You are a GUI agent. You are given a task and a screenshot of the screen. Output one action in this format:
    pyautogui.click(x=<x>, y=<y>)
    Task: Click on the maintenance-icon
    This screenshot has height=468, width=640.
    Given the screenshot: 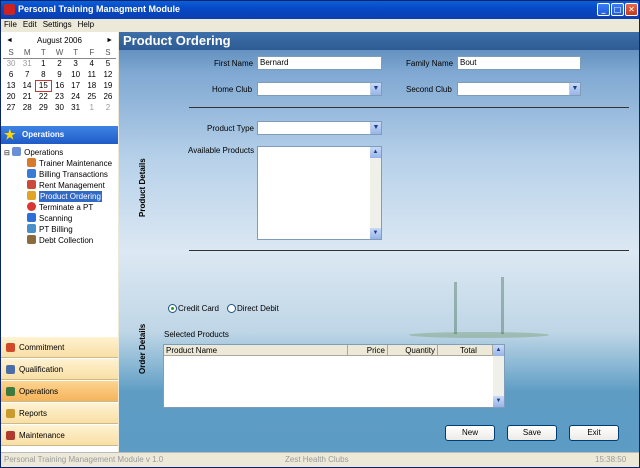 What is the action you would take?
    pyautogui.click(x=10, y=435)
    